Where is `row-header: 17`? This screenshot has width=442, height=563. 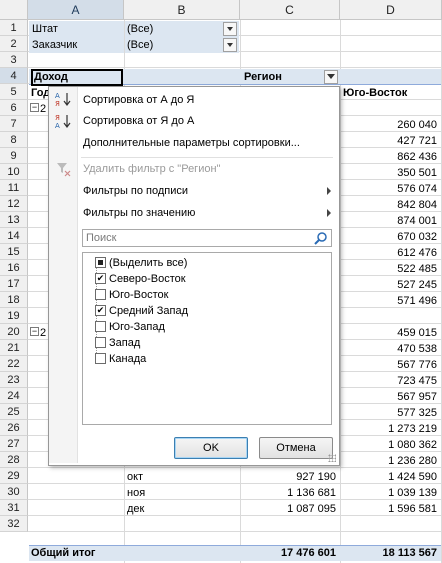
row-header: 17 is located at coordinates (14, 284).